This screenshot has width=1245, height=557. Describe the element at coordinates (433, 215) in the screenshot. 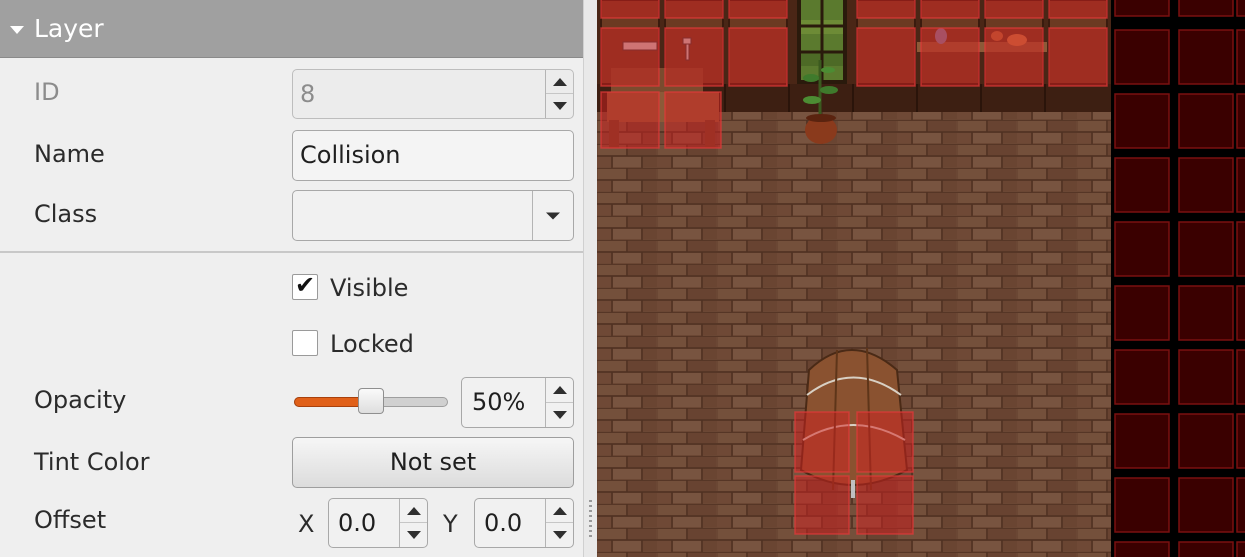

I see `class-combobox` at that location.